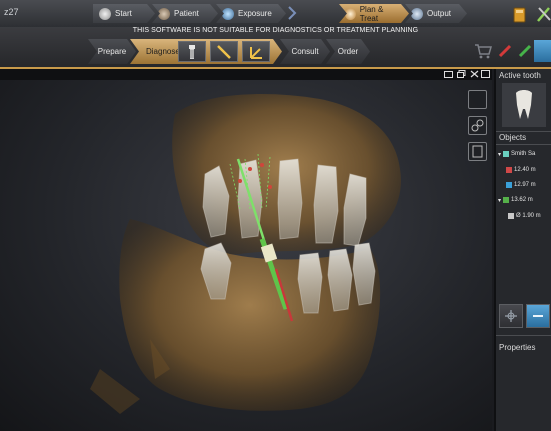 The width and height of the screenshot is (551, 431). I want to click on object-label: Ø 1.90 m, so click(528, 216).